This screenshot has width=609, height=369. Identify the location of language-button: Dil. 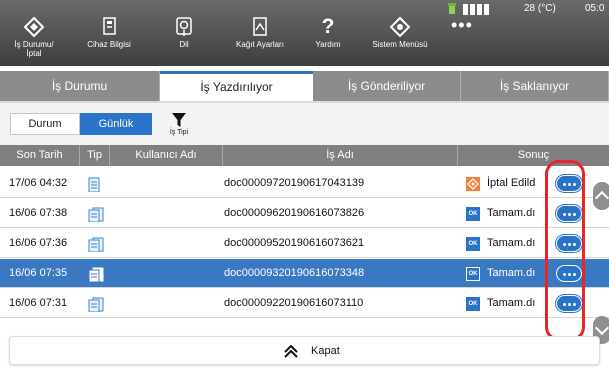
(184, 40).